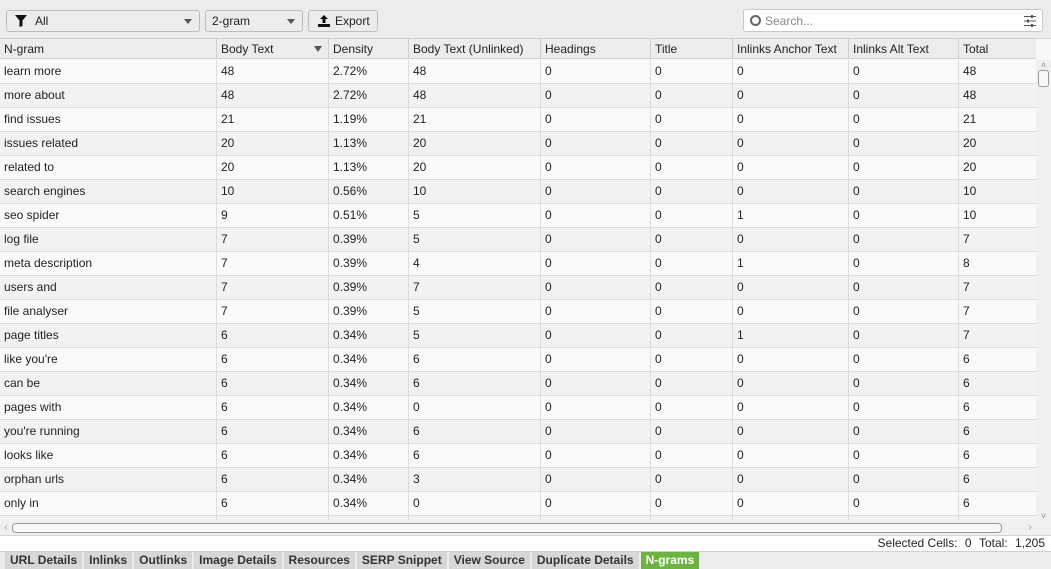  I want to click on table-row: learn more 48 2.72% 48 0 0 0 0 48, so click(518, 72).